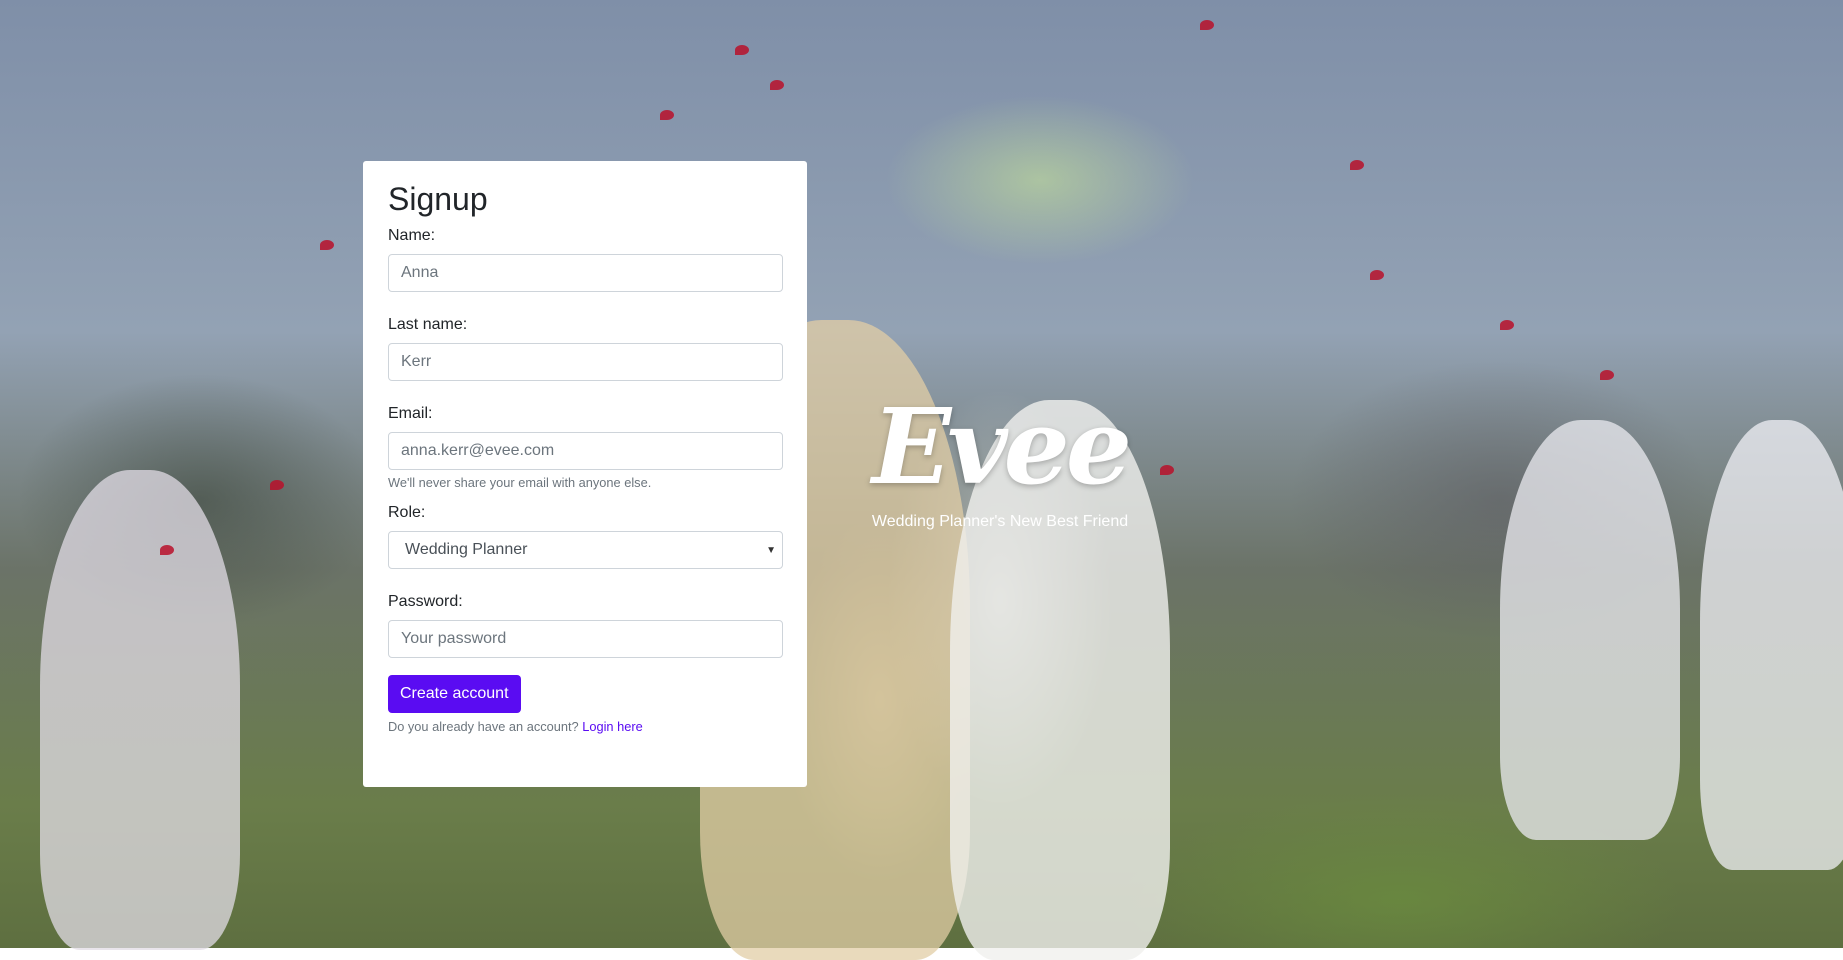  I want to click on login-prompt-text: Do you already have an account?, so click(483, 726).